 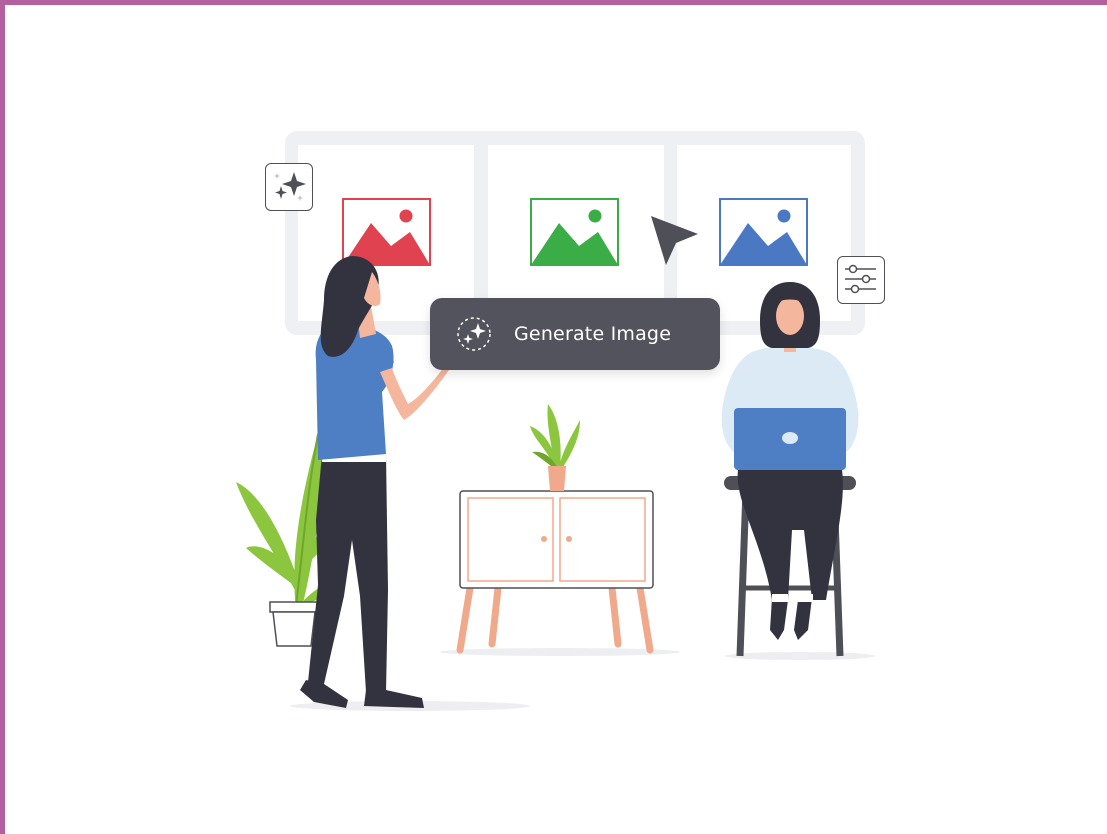 I want to click on generate-image-button: Generate Image, so click(x=575, y=334).